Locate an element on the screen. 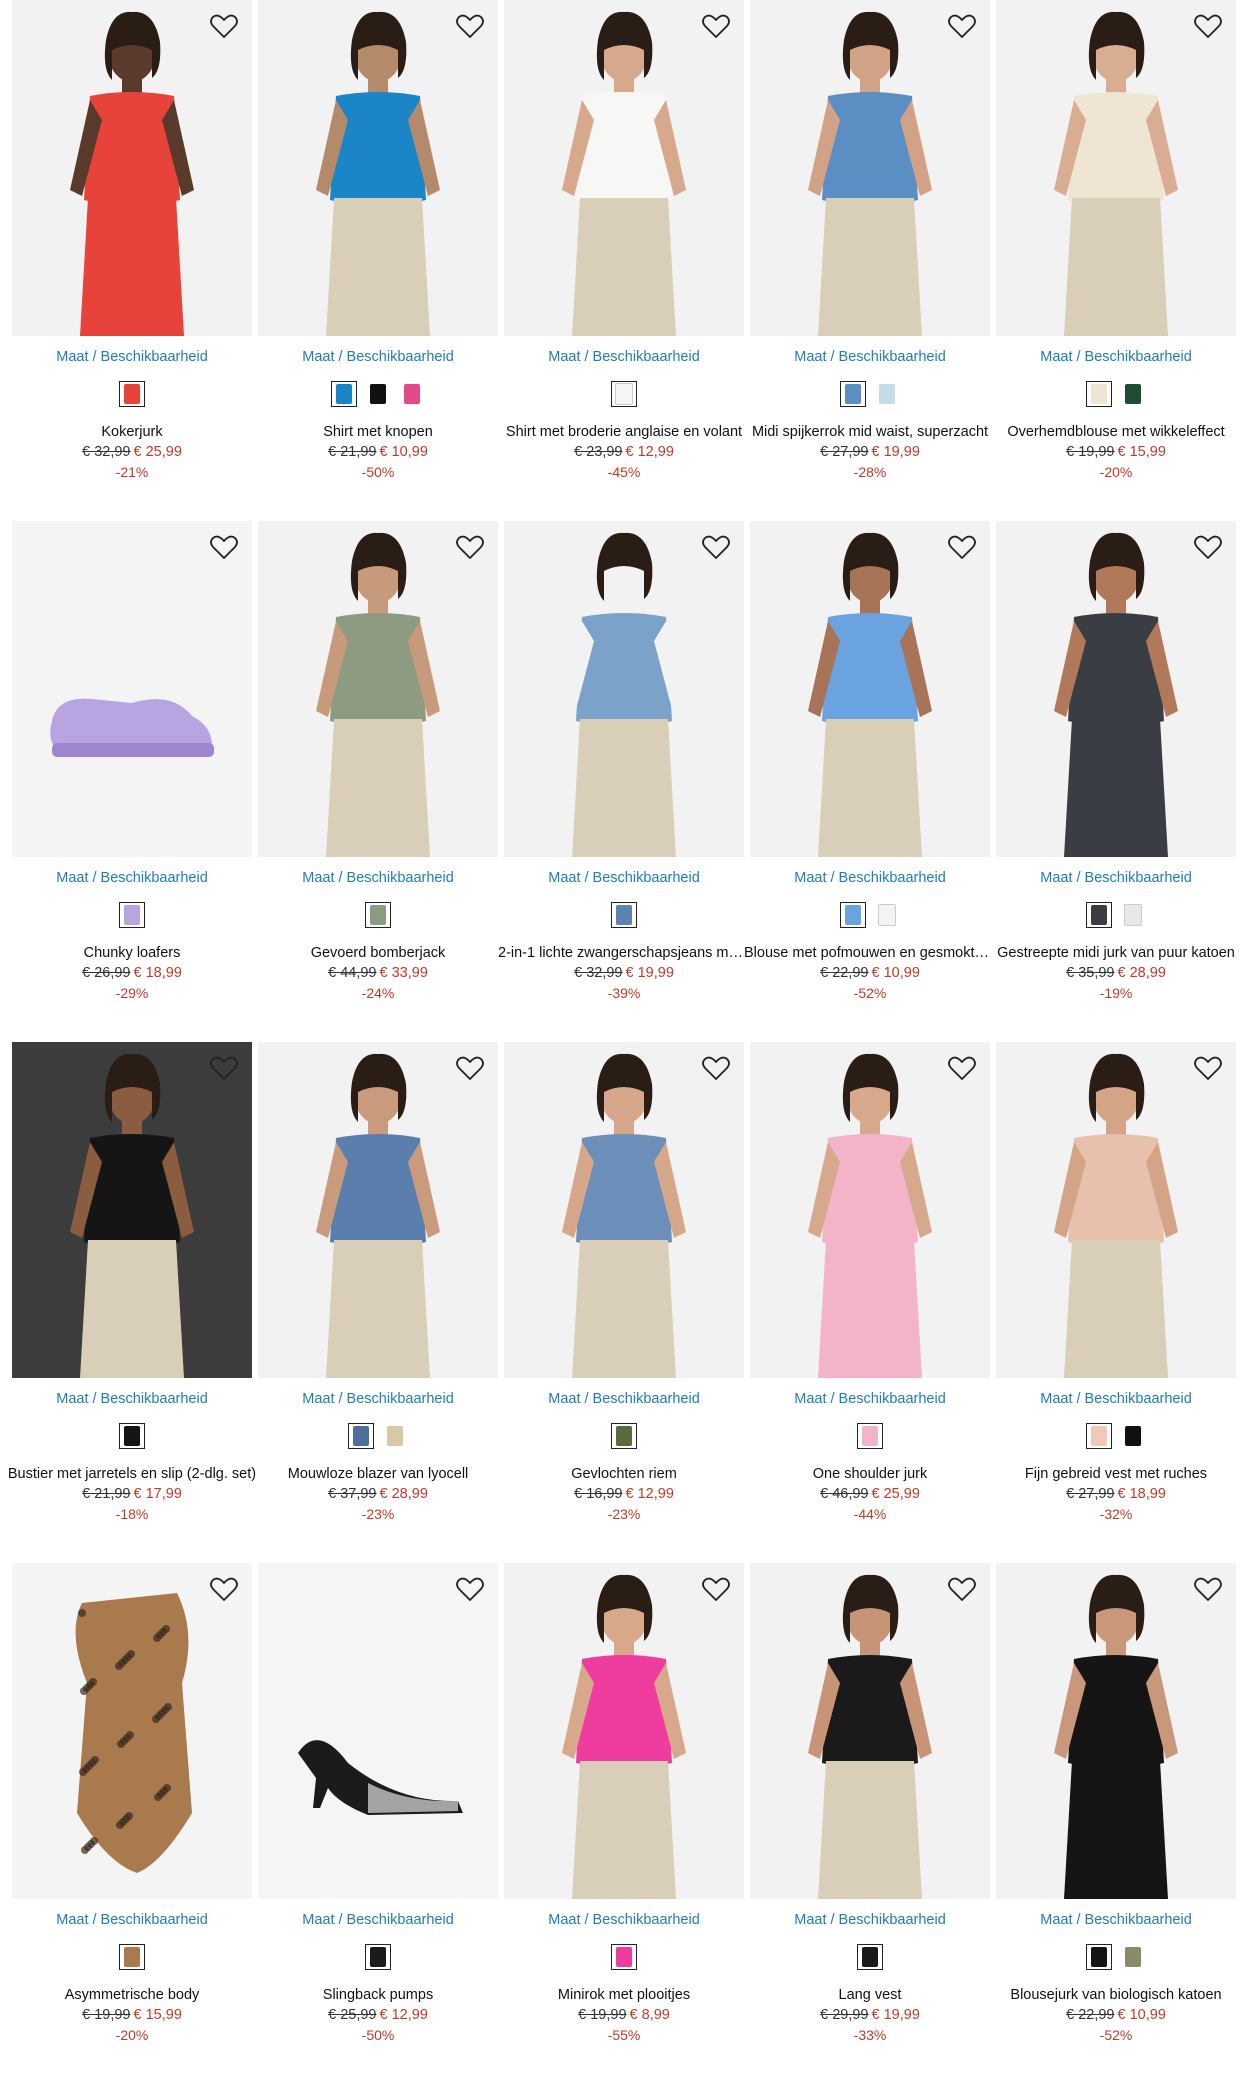 The image size is (1250, 2082). product-name: Gestreepte midi jurk van puur katoen is located at coordinates (1116, 953).